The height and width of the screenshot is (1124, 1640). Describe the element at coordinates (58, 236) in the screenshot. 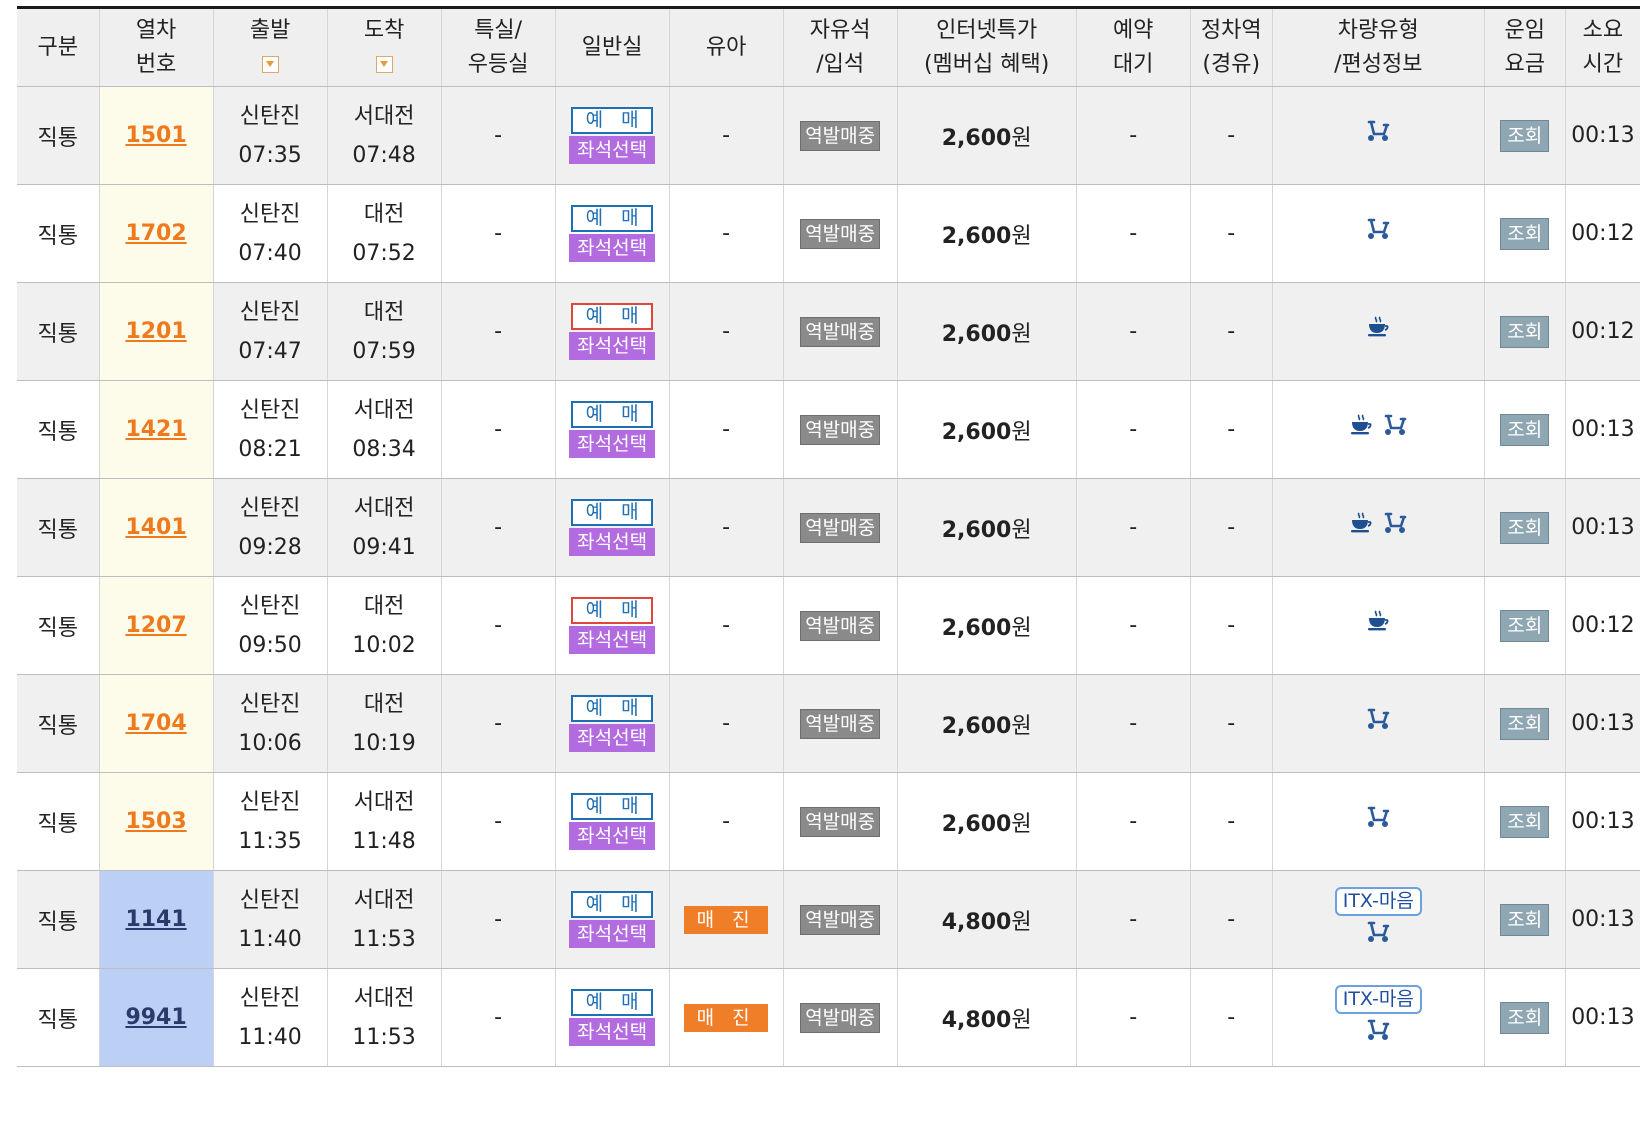

I see `category-text: 직통` at that location.